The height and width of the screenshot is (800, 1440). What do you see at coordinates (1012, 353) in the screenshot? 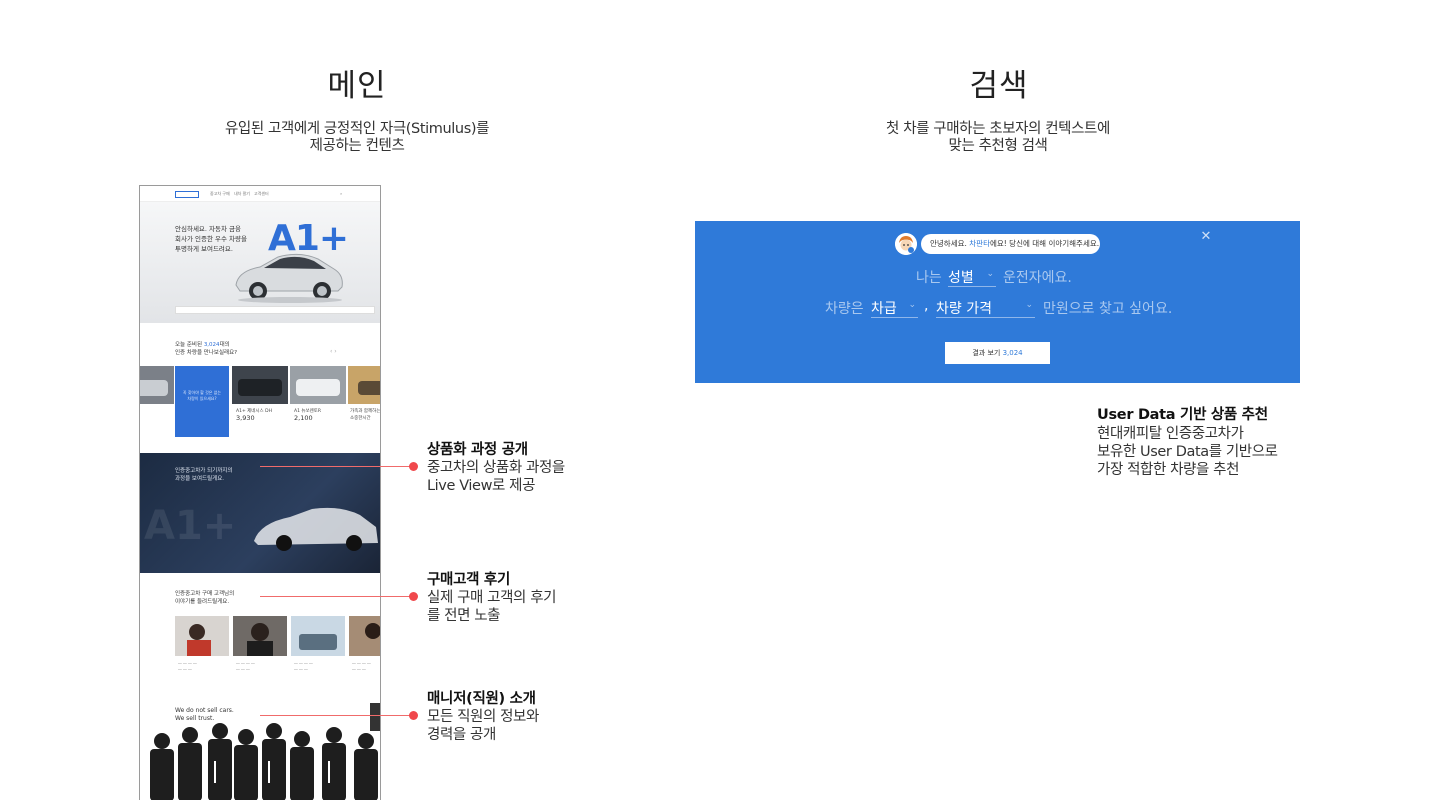
I see `result-count: 3,024` at bounding box center [1012, 353].